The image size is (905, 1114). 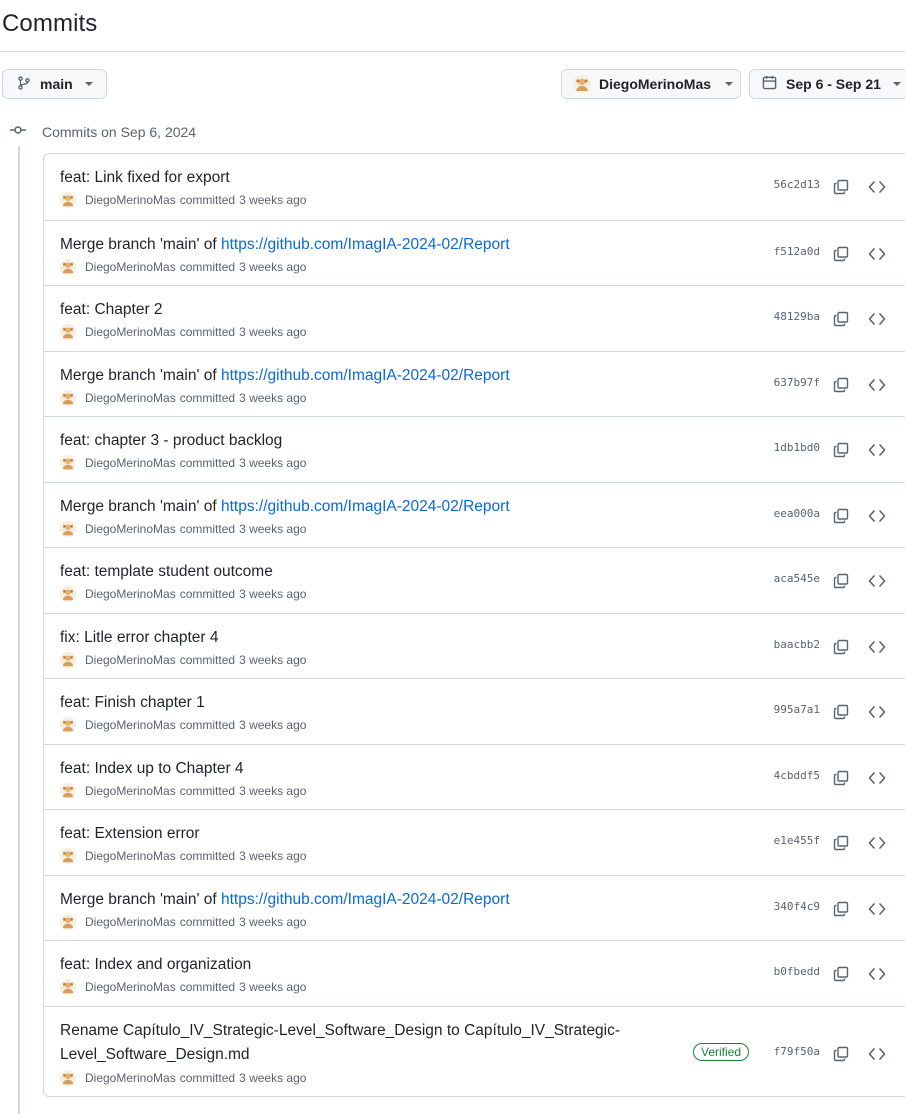 What do you see at coordinates (655, 84) in the screenshot?
I see `user-filter-label: DiegoMerinoMas` at bounding box center [655, 84].